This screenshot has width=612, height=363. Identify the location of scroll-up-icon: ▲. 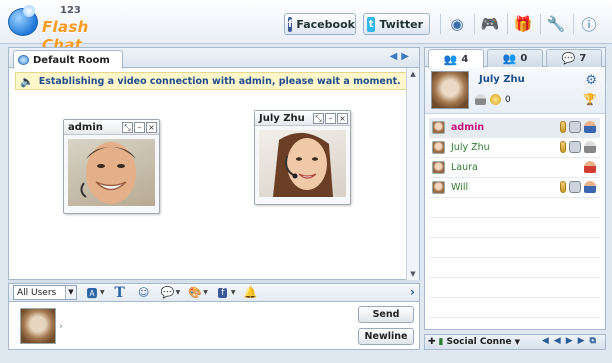
(413, 74).